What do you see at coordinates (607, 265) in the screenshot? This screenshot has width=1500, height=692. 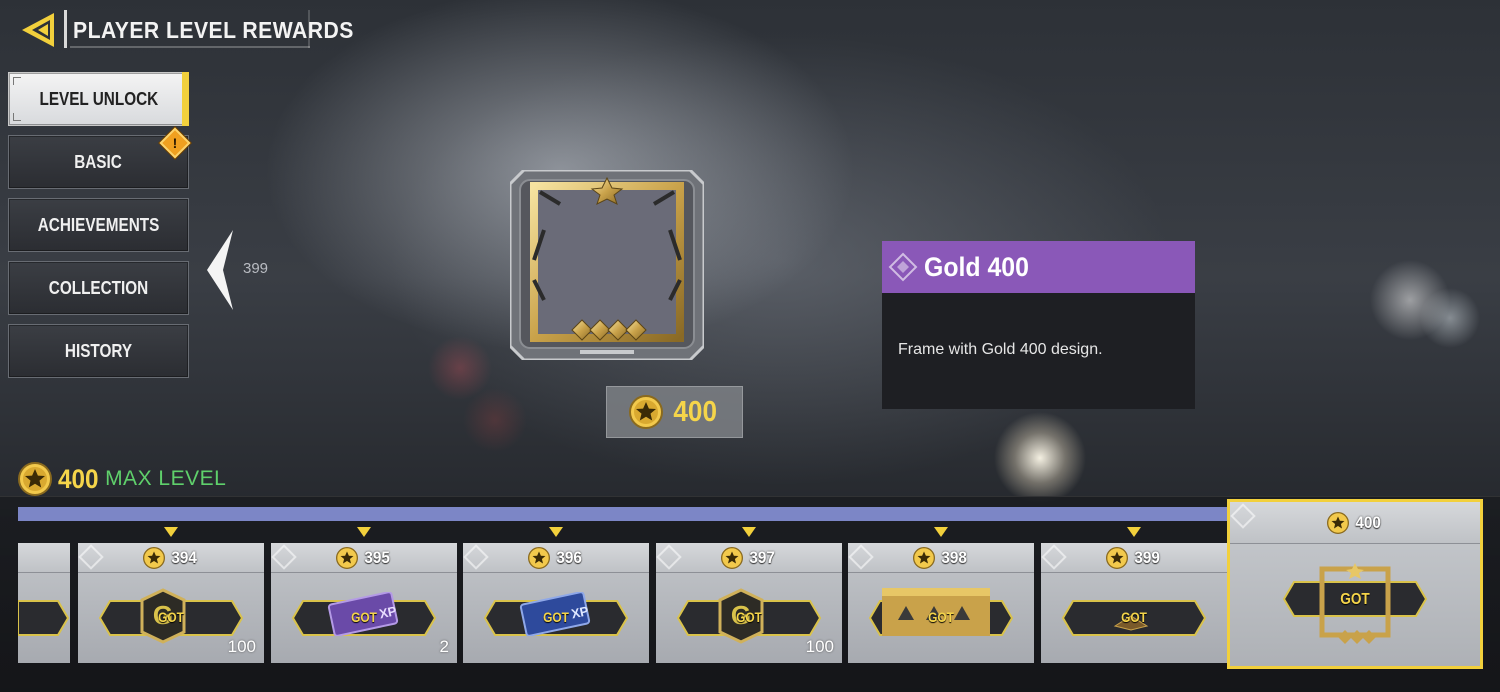 I see `gold-frame-preview-icon` at bounding box center [607, 265].